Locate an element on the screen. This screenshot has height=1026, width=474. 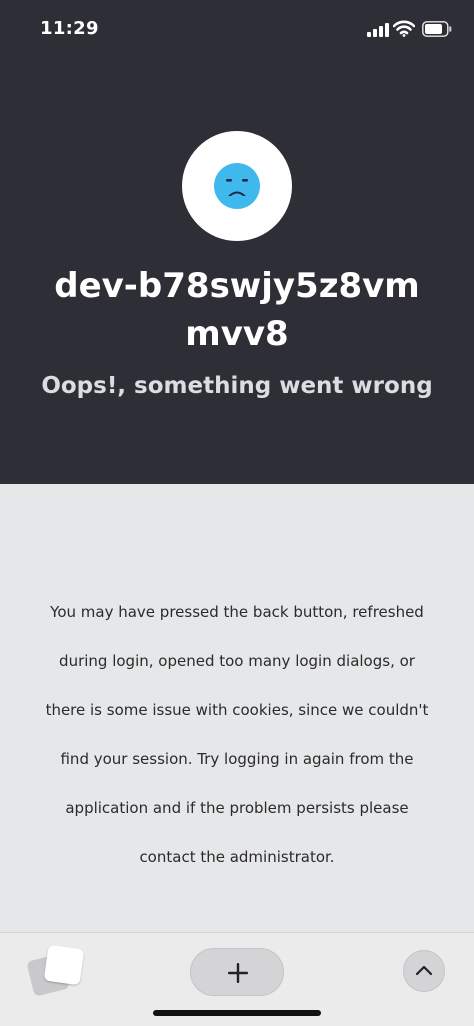
tabs-icon is located at coordinates (64, 965).